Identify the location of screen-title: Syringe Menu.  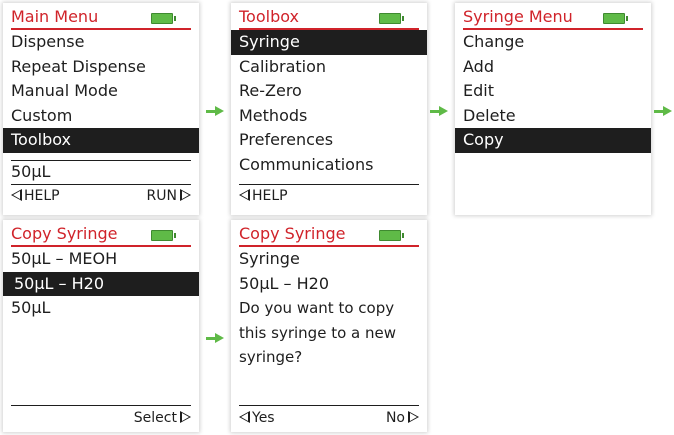
(518, 16).